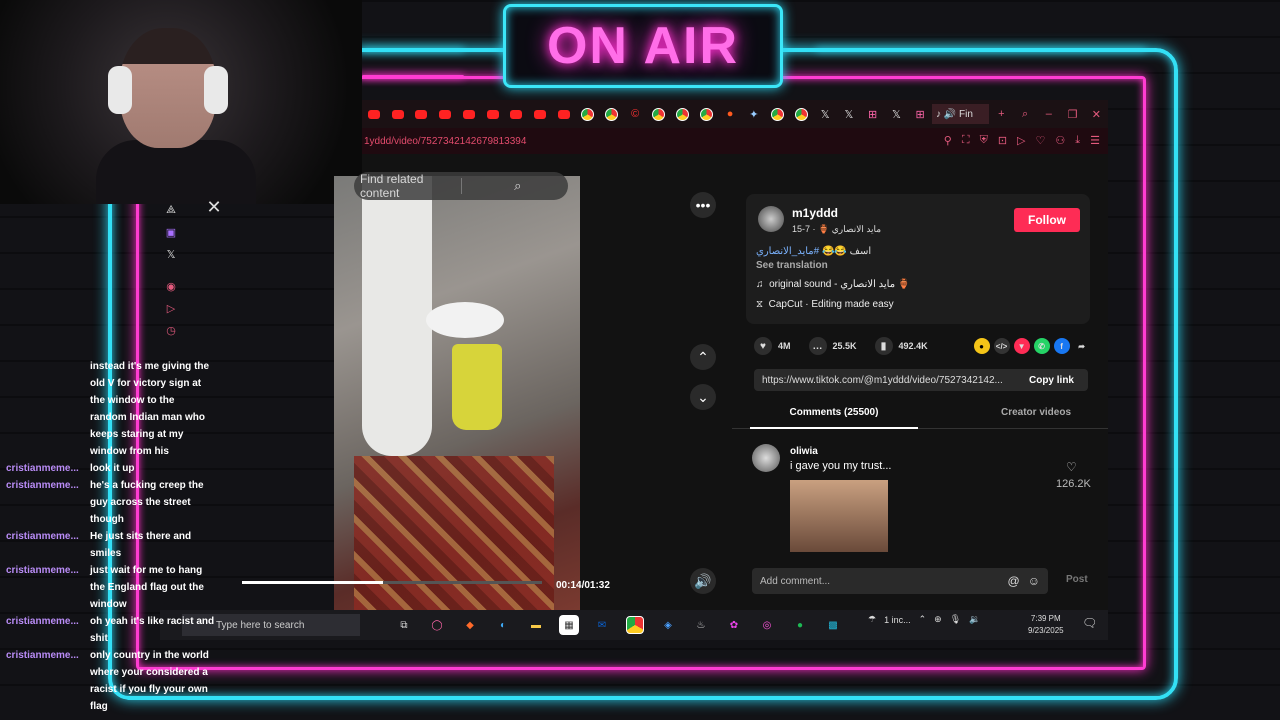  I want to click on mention-icon: @, so click(1018, 581).